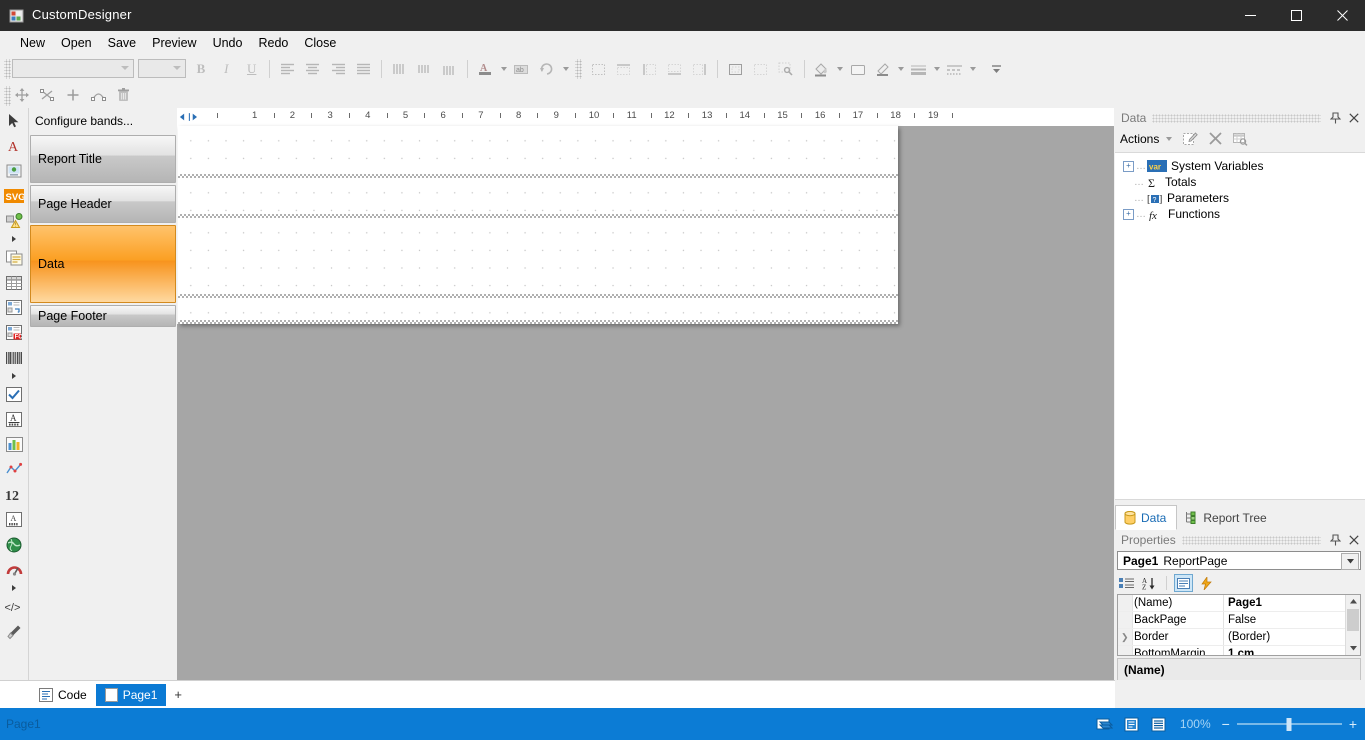 Image resolution: width=1365 pixels, height=740 pixels. What do you see at coordinates (675, 69) in the screenshot?
I see `border-bottom-button` at bounding box center [675, 69].